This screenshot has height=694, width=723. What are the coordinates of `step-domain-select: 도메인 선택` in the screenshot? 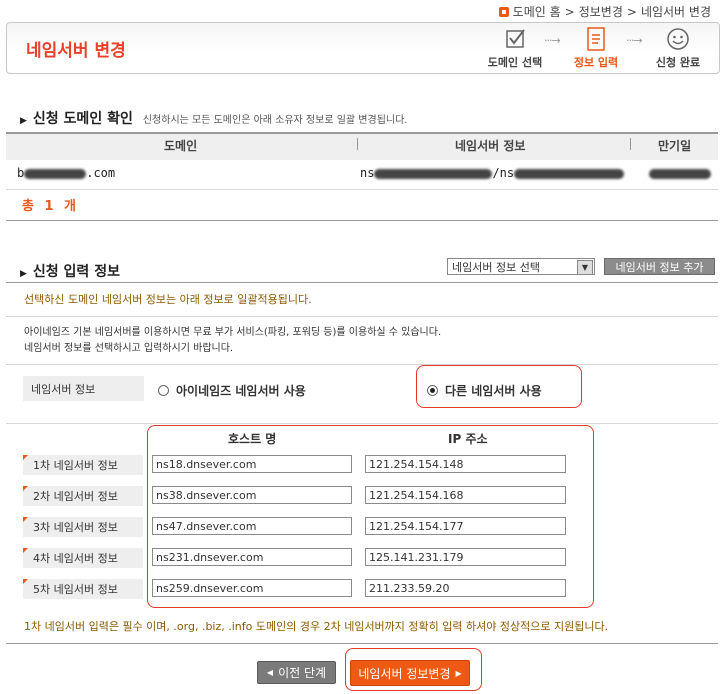 It's located at (515, 48).